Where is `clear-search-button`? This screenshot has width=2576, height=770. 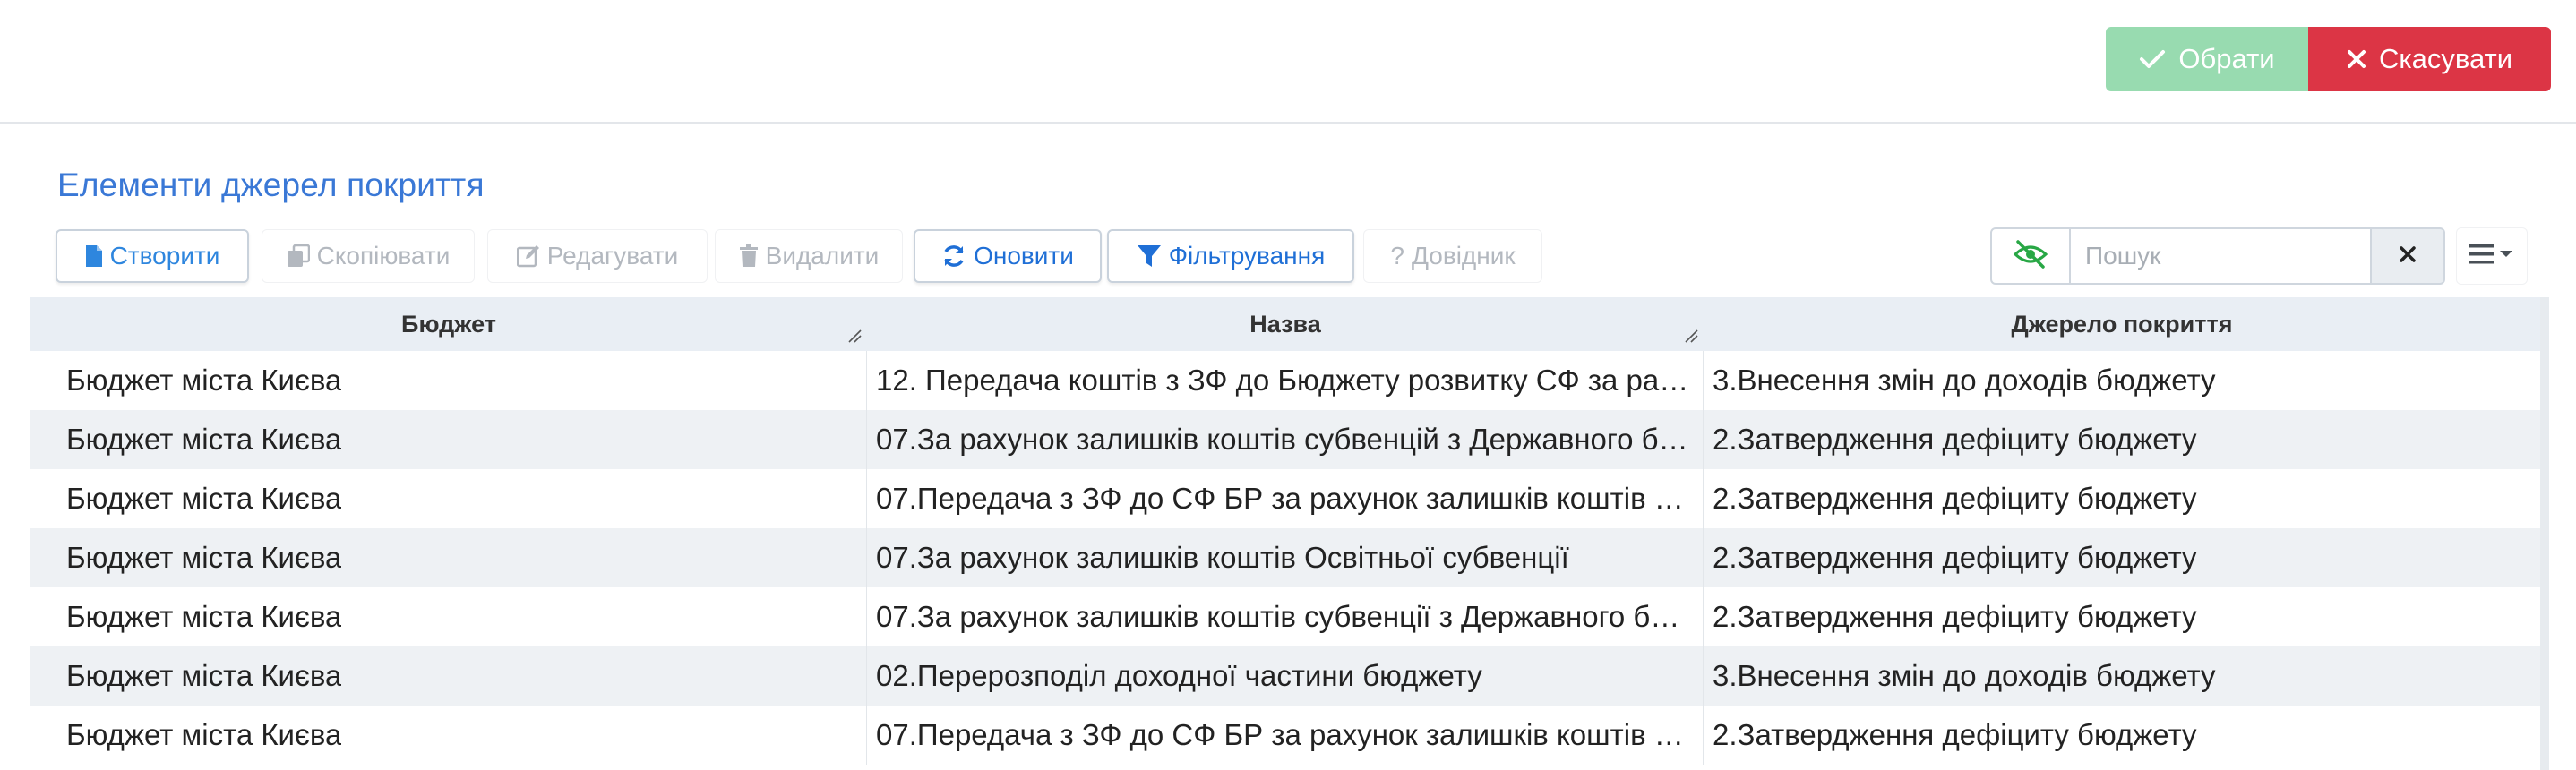
clear-search-button is located at coordinates (2407, 256).